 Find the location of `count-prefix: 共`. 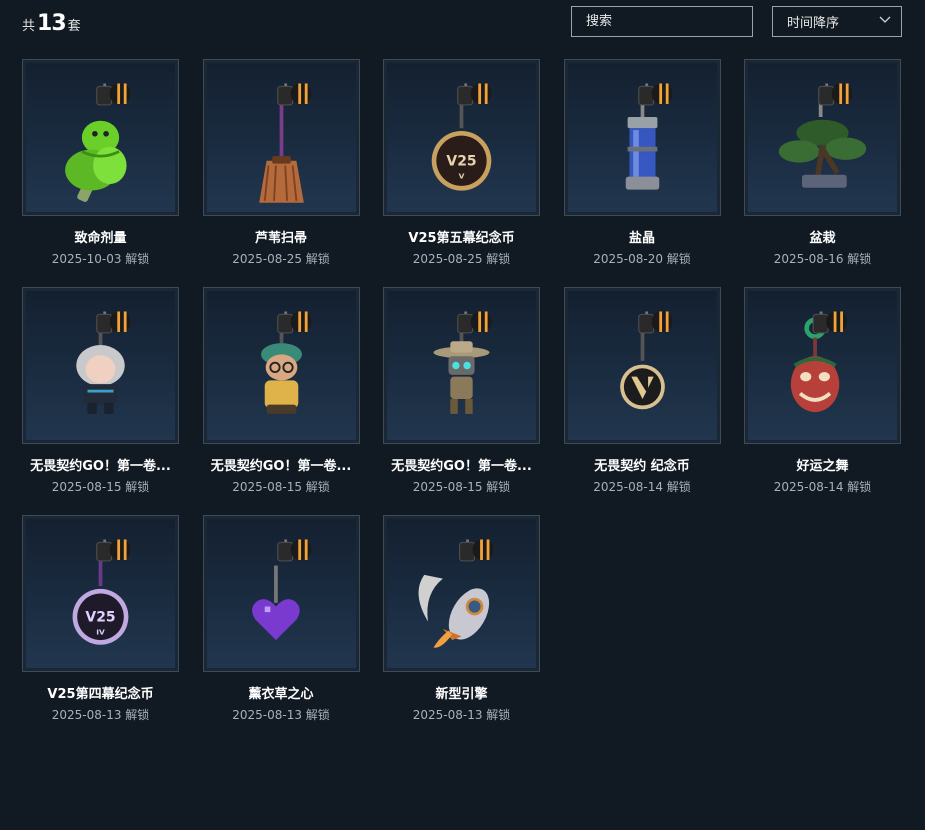

count-prefix: 共 is located at coordinates (29, 26).